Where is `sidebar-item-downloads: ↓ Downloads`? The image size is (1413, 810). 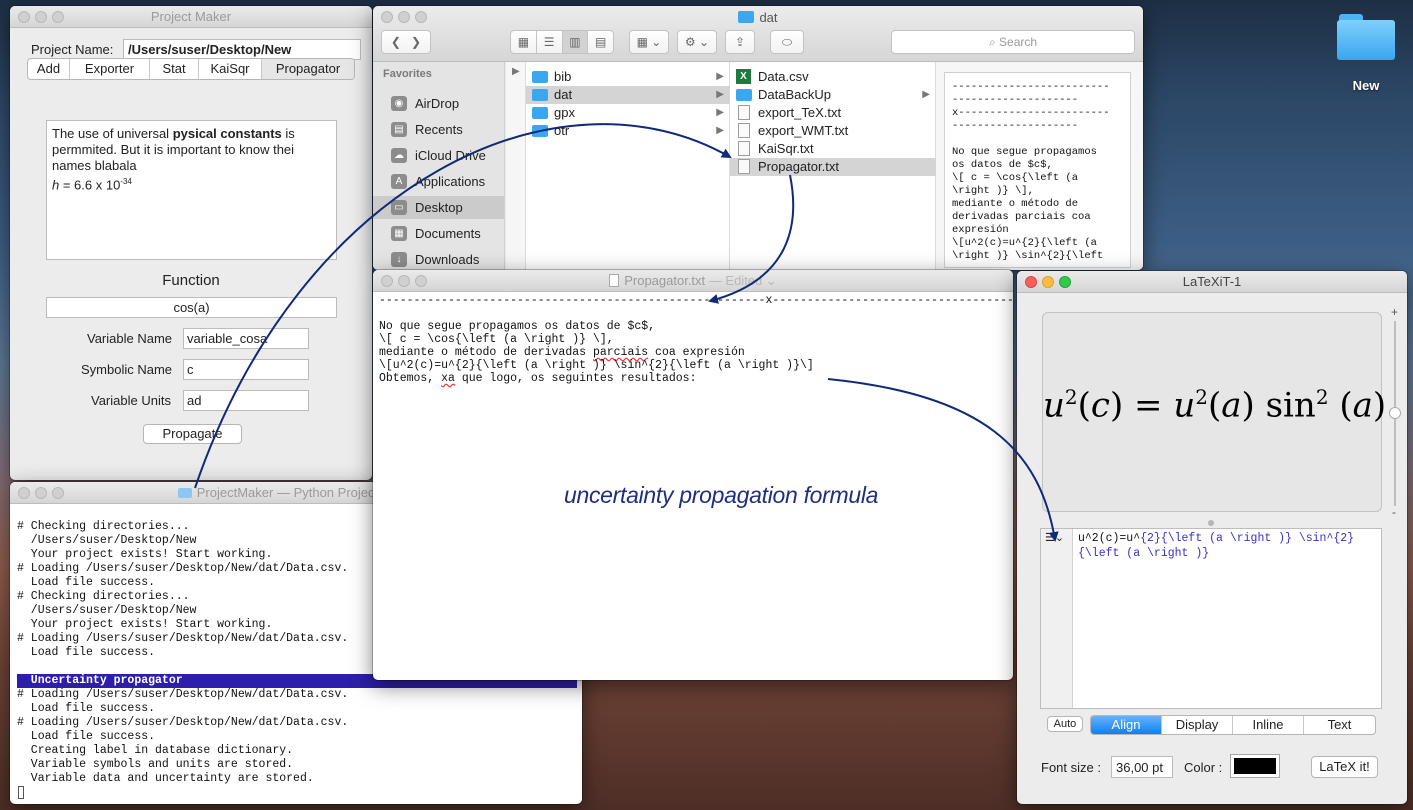
sidebar-item-downloads: ↓ Downloads is located at coordinates (438, 259).